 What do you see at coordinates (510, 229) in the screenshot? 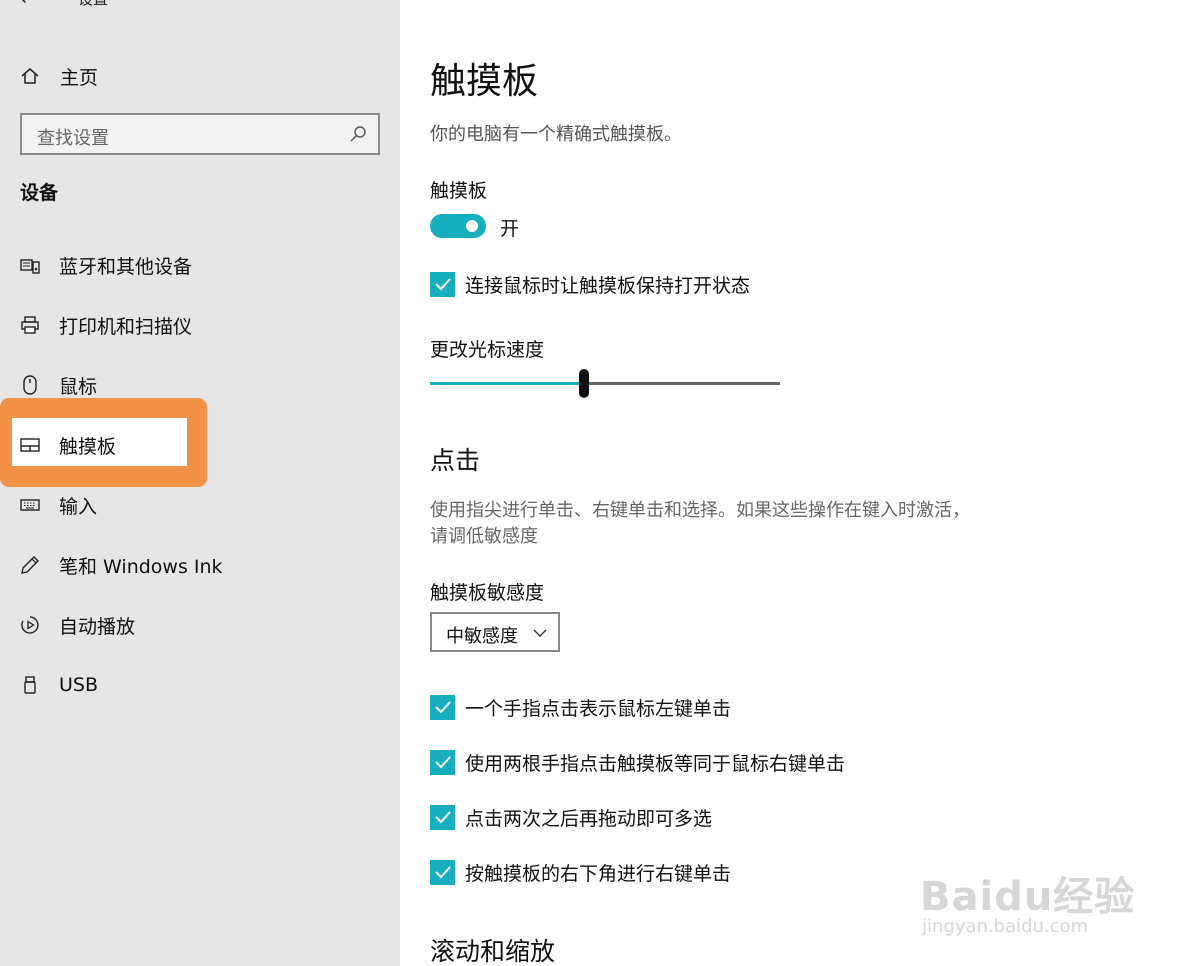
I see `toggle-state-text: 开` at bounding box center [510, 229].